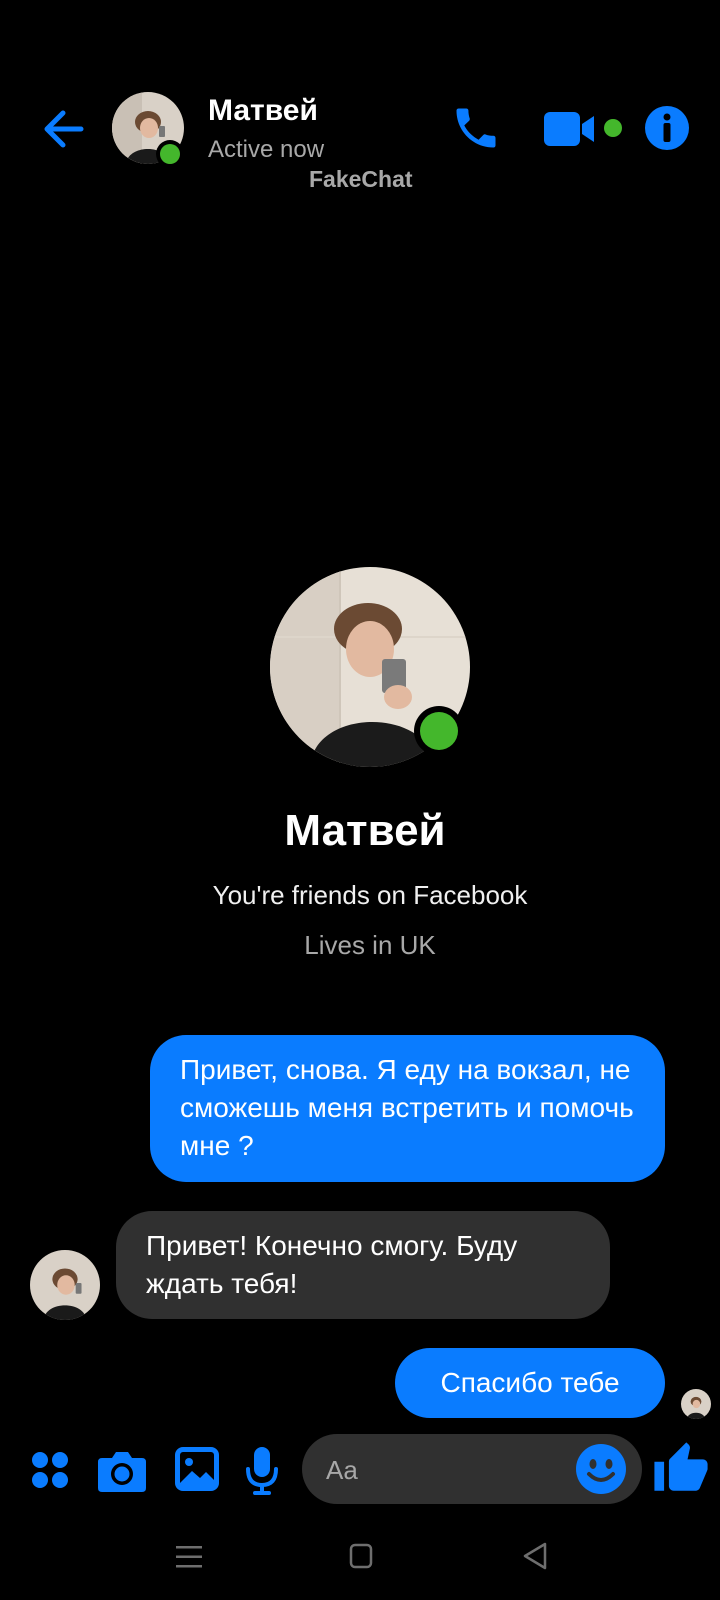  I want to click on apps-grid-icon, so click(50, 1470).